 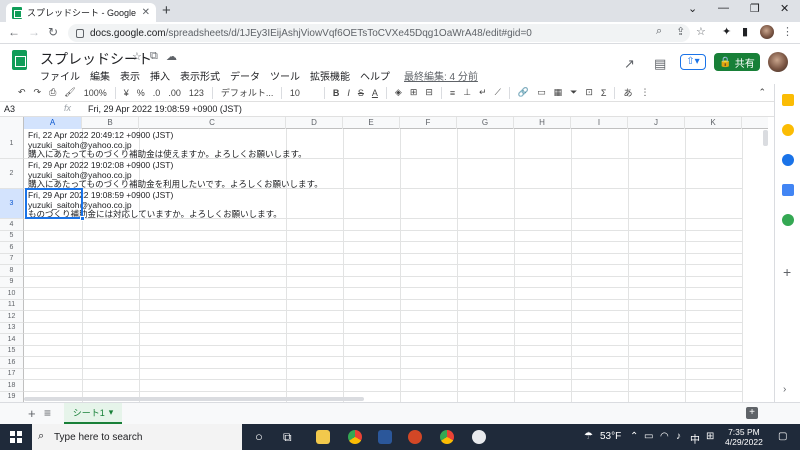 What do you see at coordinates (599, 123) in the screenshot?
I see `column-header-i: I` at bounding box center [599, 123].